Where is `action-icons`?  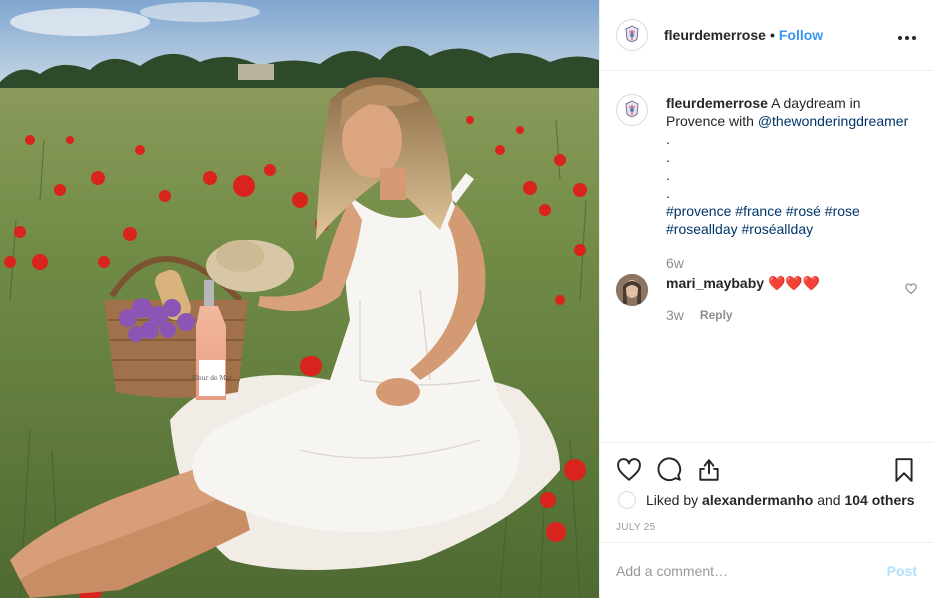 action-icons is located at coordinates (766, 468).